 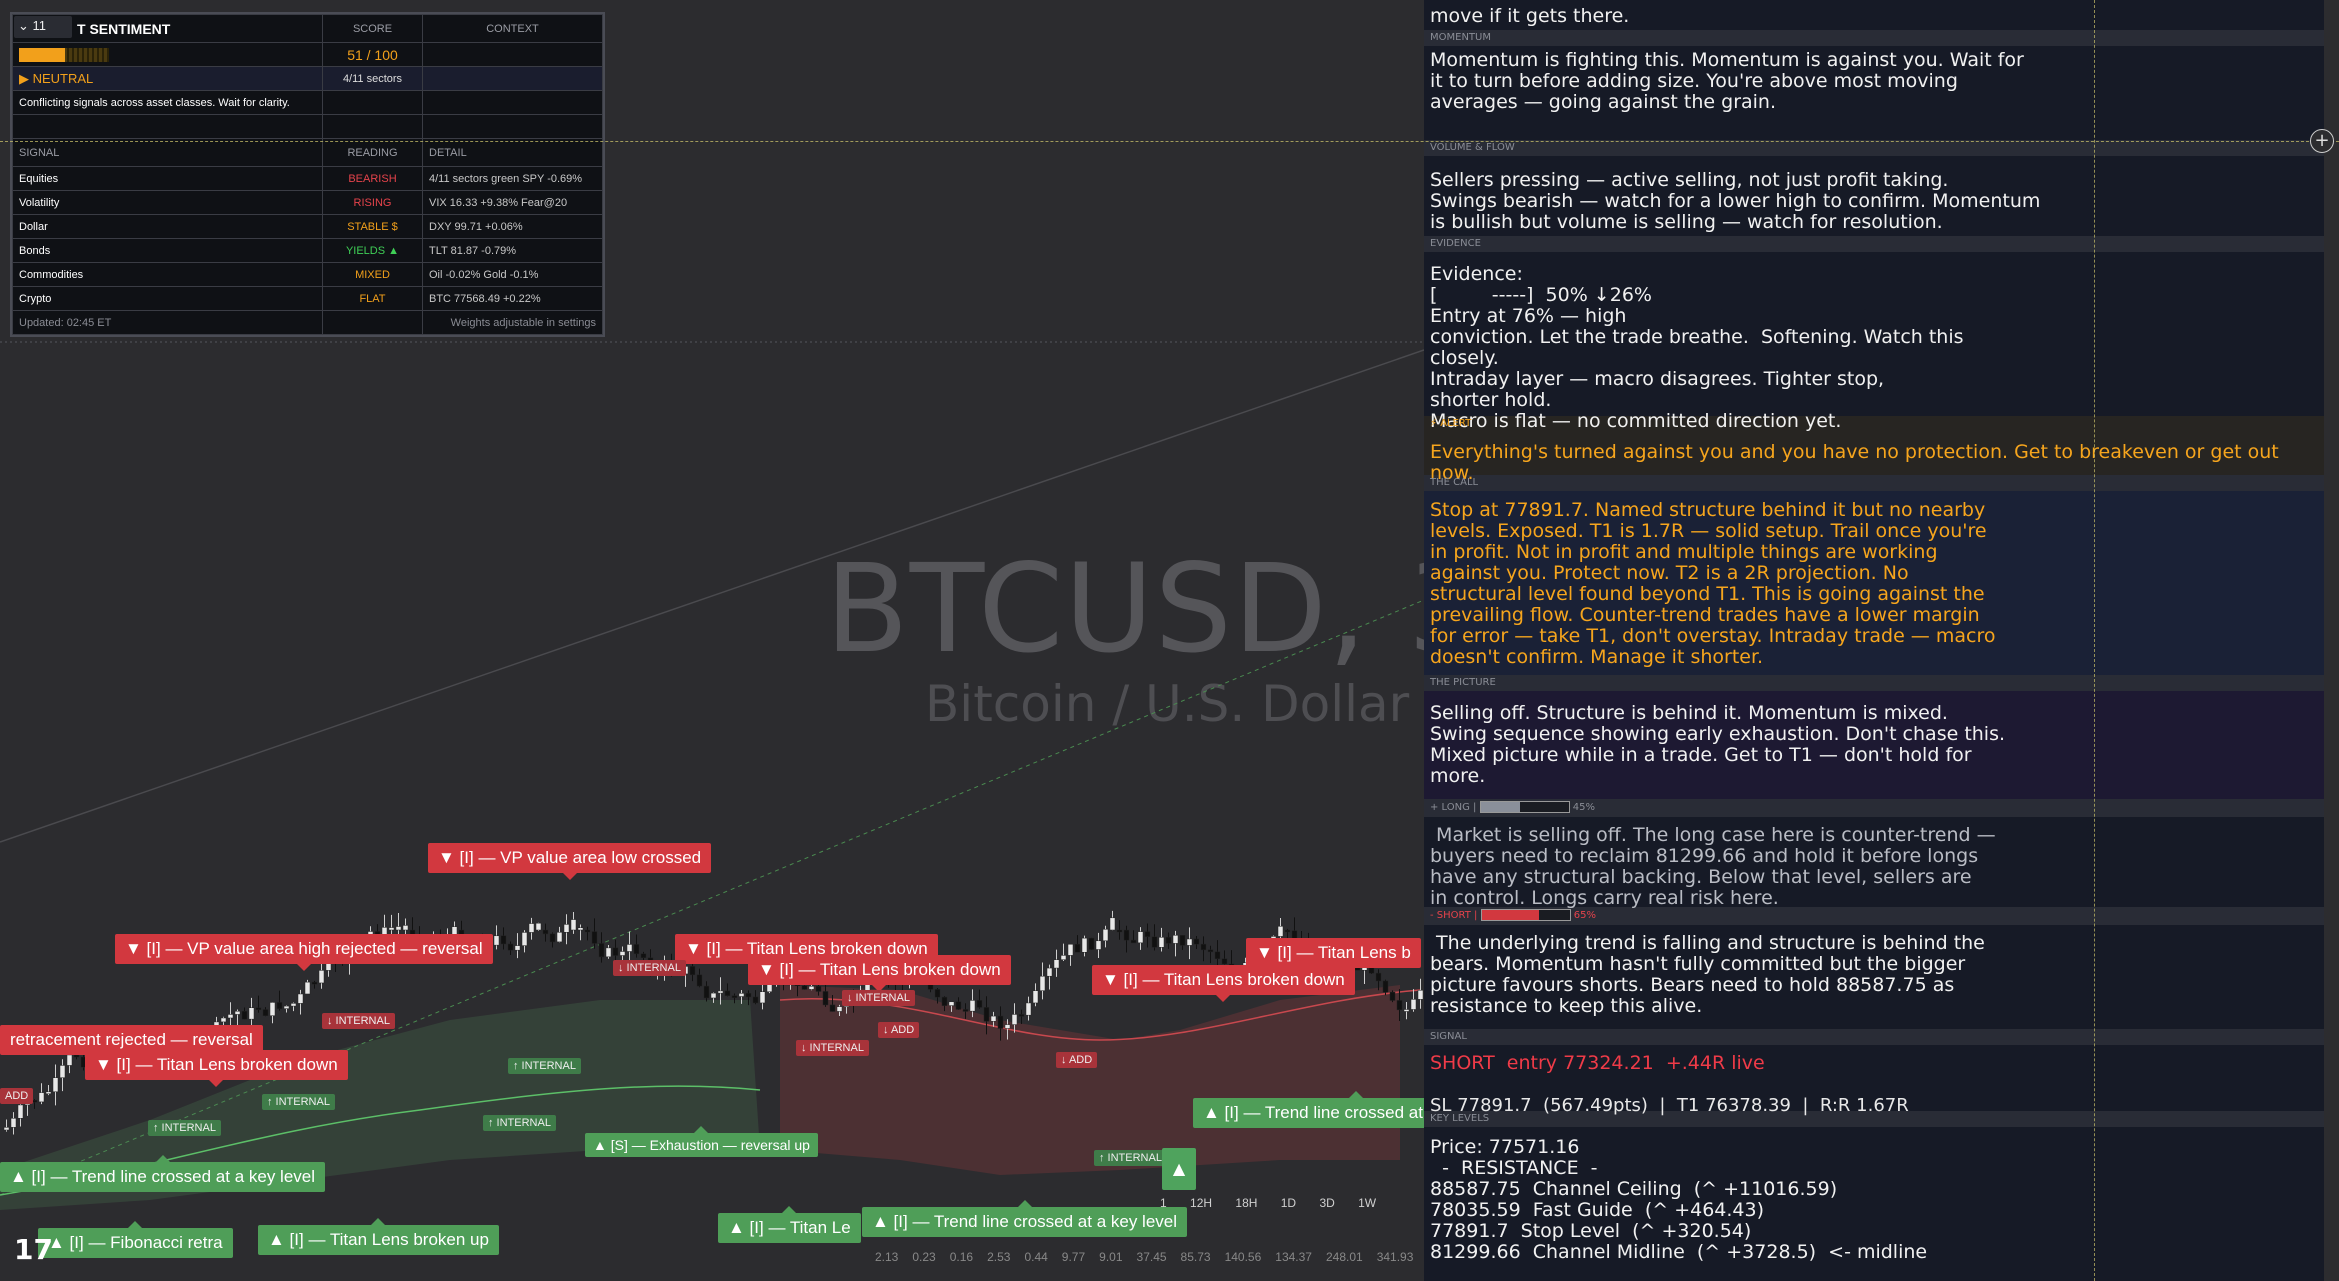 What do you see at coordinates (1524, 807) in the screenshot?
I see `long-bar` at bounding box center [1524, 807].